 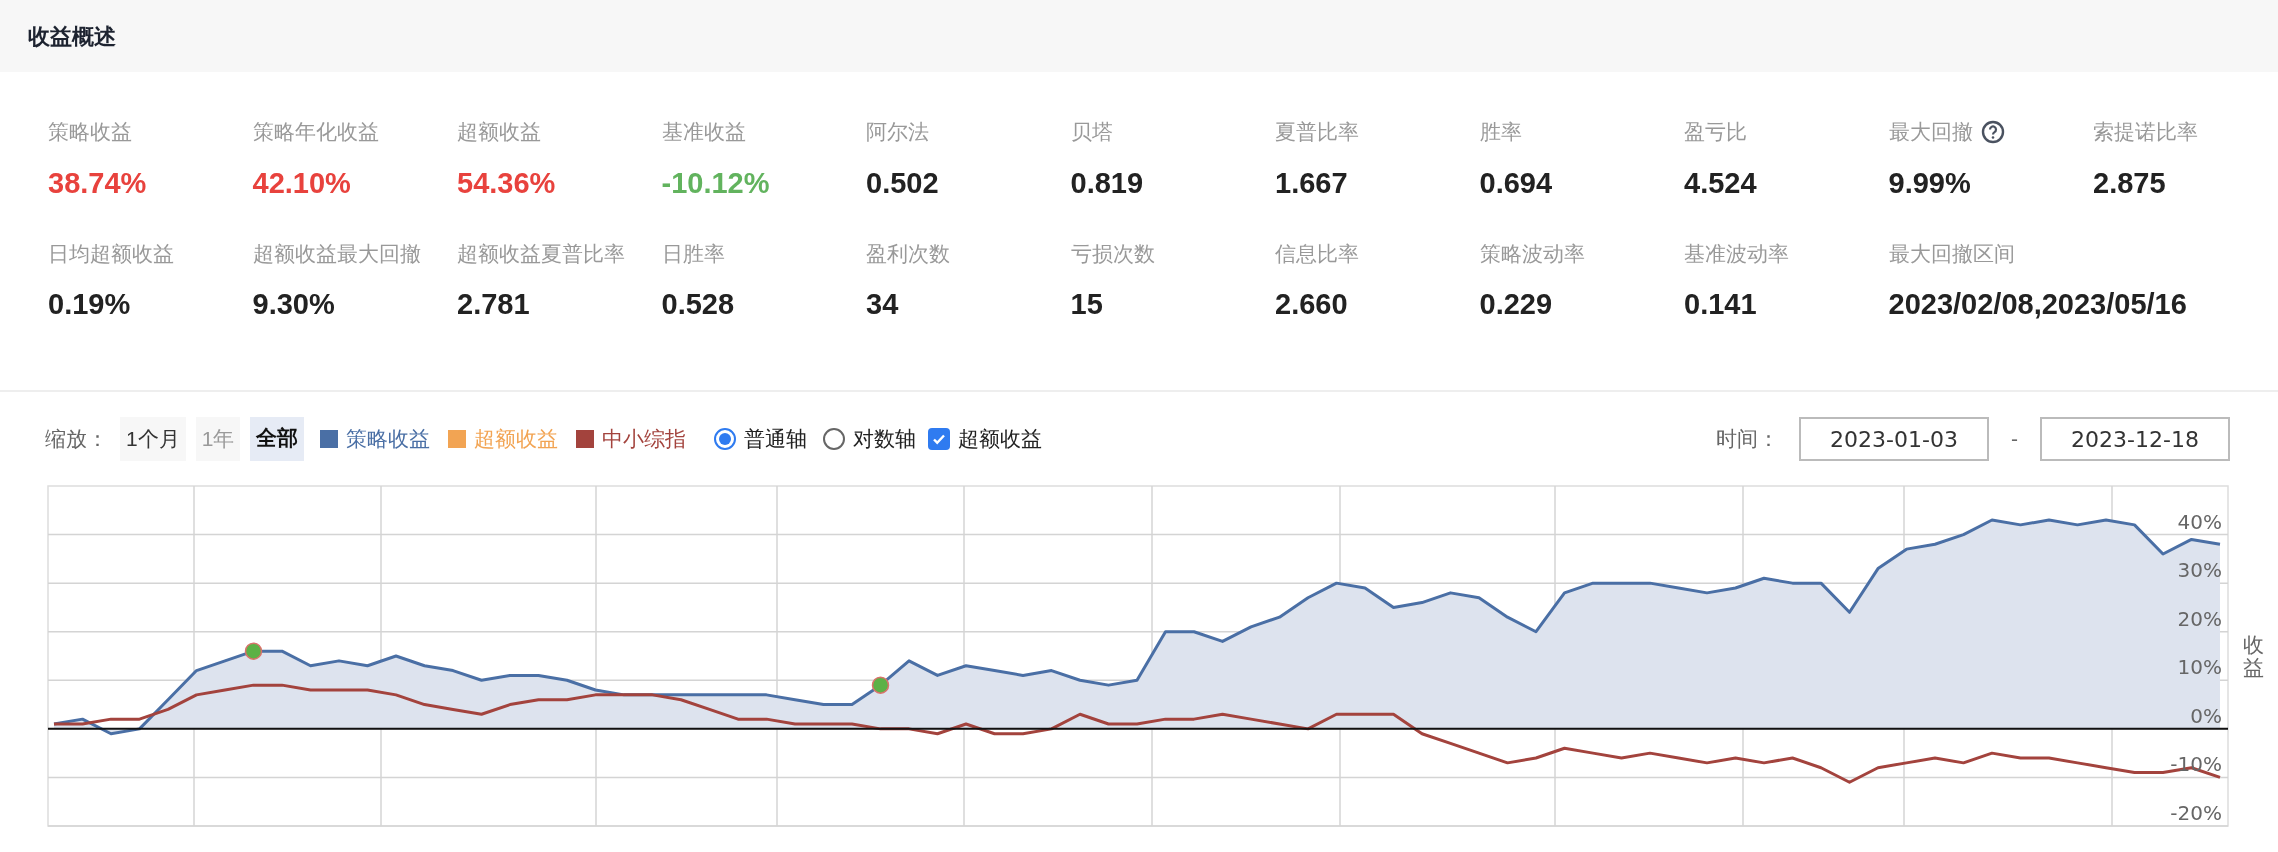 What do you see at coordinates (885, 439) in the screenshot?
I see `radio-label: 对数轴` at bounding box center [885, 439].